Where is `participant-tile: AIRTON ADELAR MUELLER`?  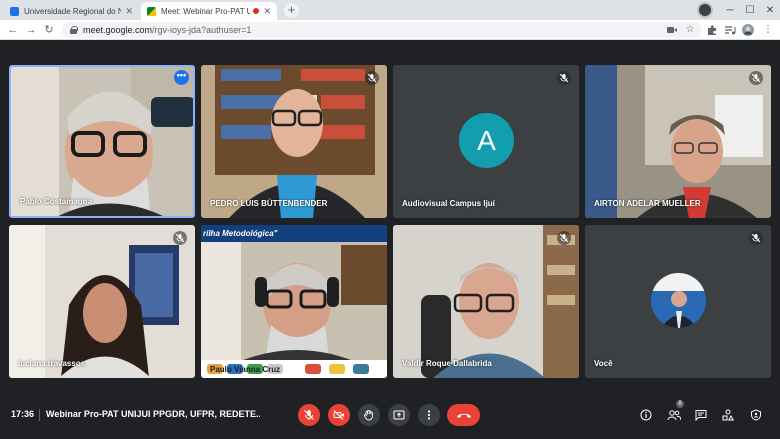
participant-tile: AIRTON ADELAR MUELLER is located at coordinates (678, 141).